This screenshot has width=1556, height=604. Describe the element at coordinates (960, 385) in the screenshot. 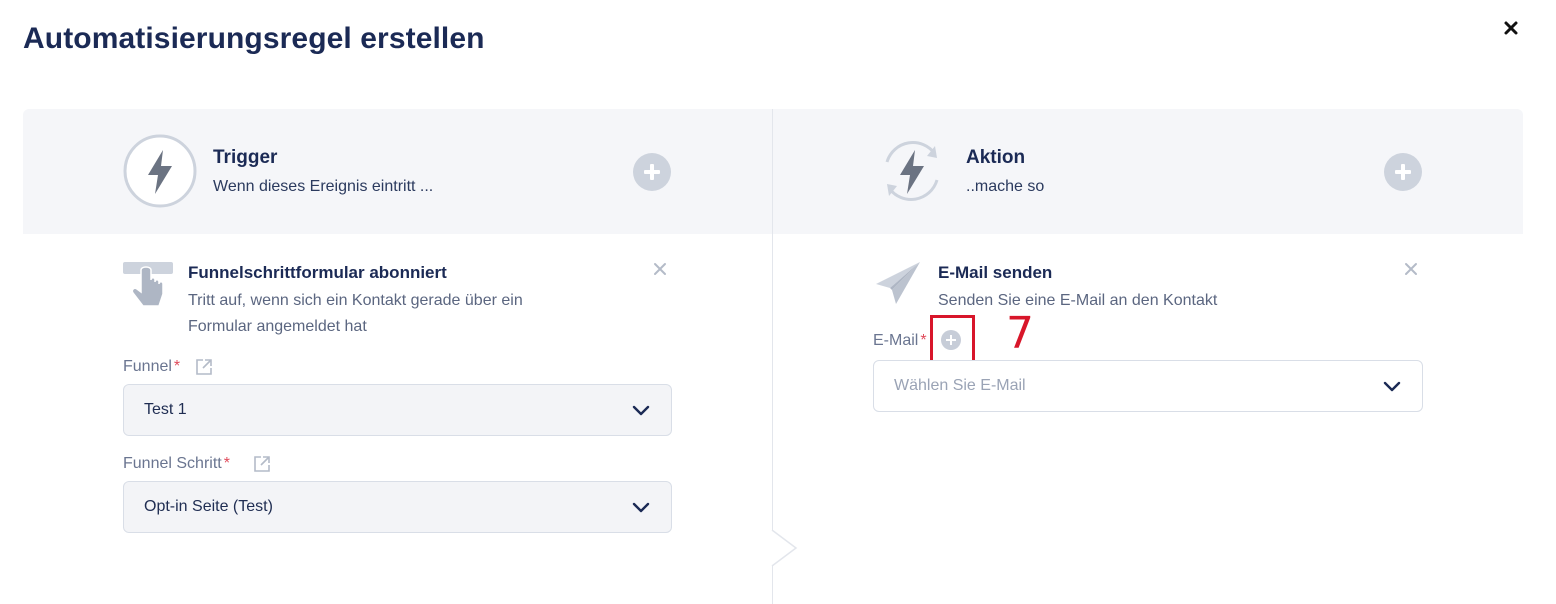

I see `email-select-placeholder: Wählen Sie E-Mail` at that location.